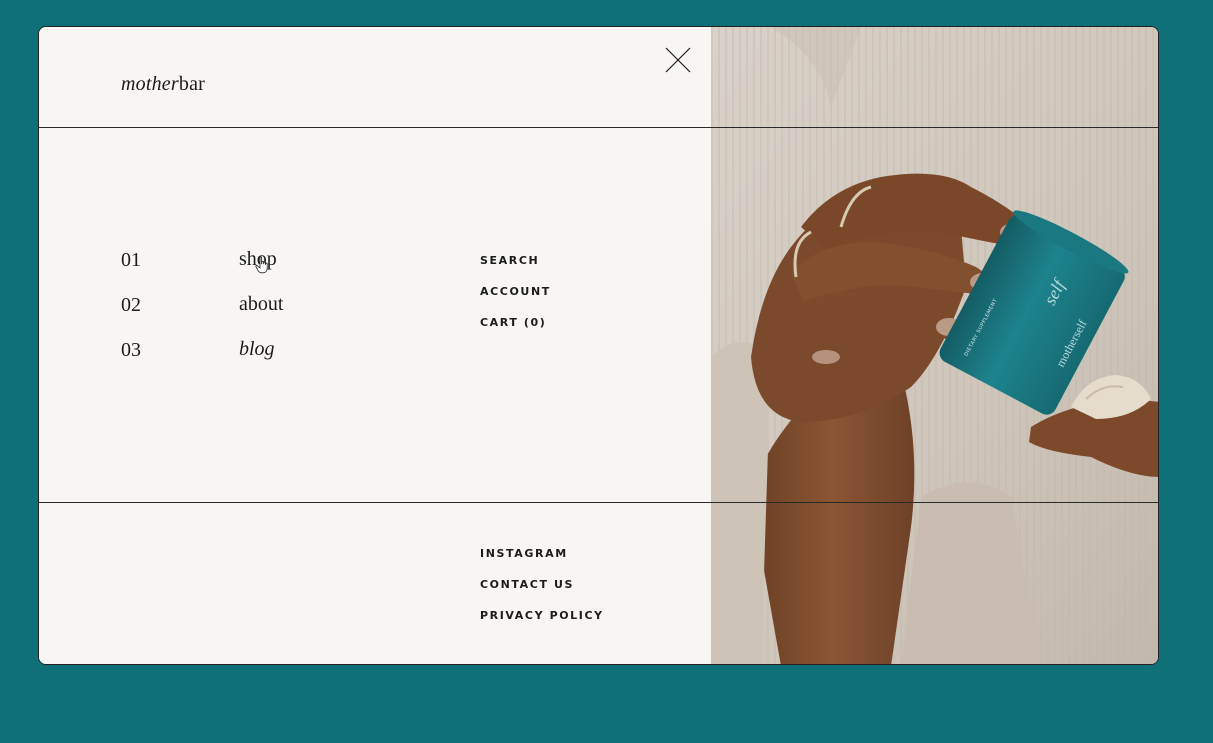 Image resolution: width=1213 pixels, height=743 pixels. Describe the element at coordinates (131, 260) in the screenshot. I see `nav-number-shop: 01` at that location.